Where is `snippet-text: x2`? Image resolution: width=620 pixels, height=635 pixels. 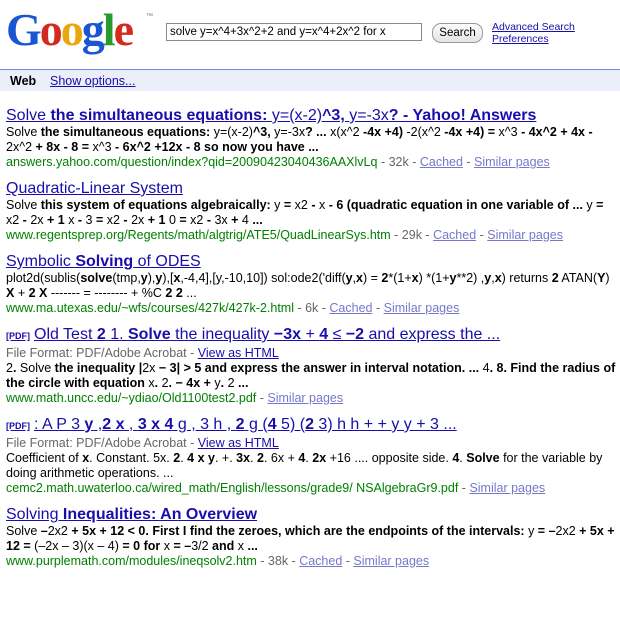 snippet-text: x2 is located at coordinates (197, 220).